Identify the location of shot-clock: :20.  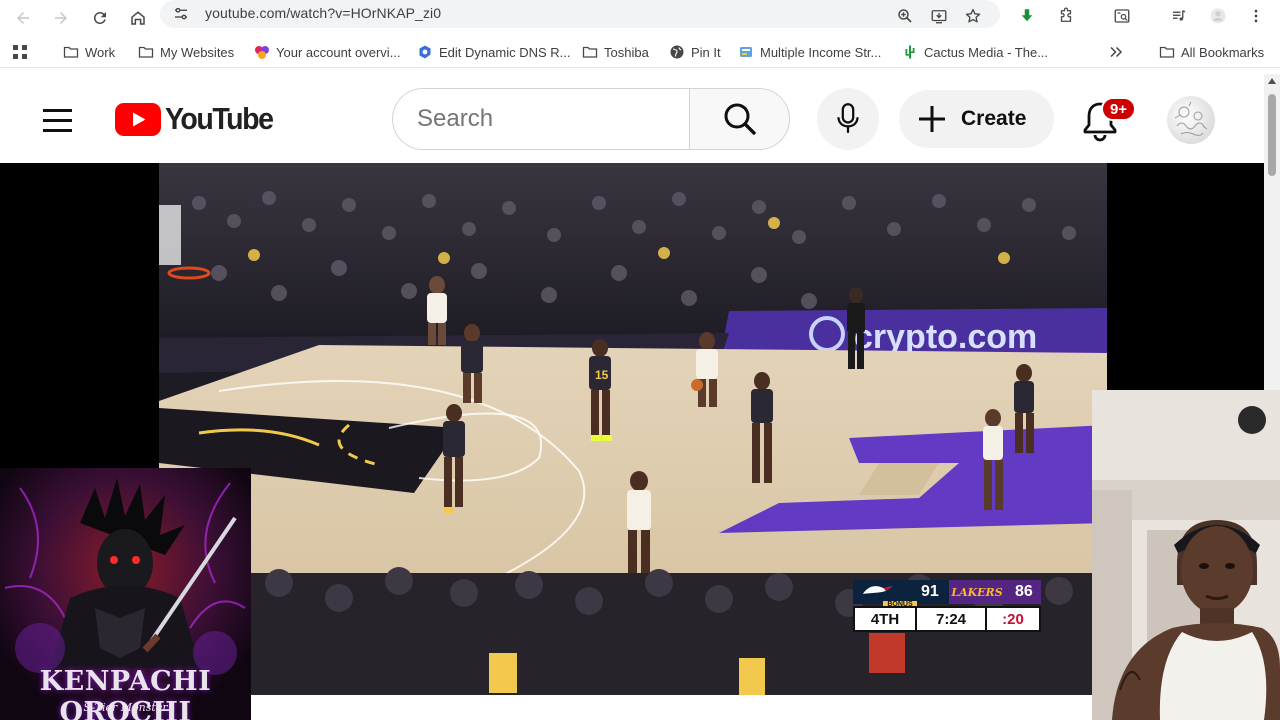
(1013, 619).